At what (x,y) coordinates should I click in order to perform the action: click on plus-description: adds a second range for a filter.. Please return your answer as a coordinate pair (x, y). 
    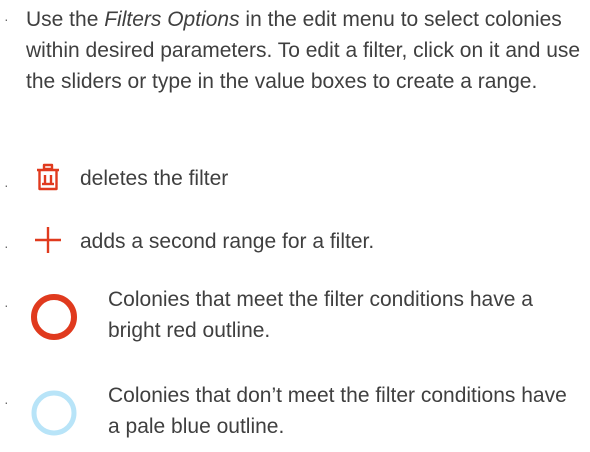
    Looking at the image, I should click on (227, 241).